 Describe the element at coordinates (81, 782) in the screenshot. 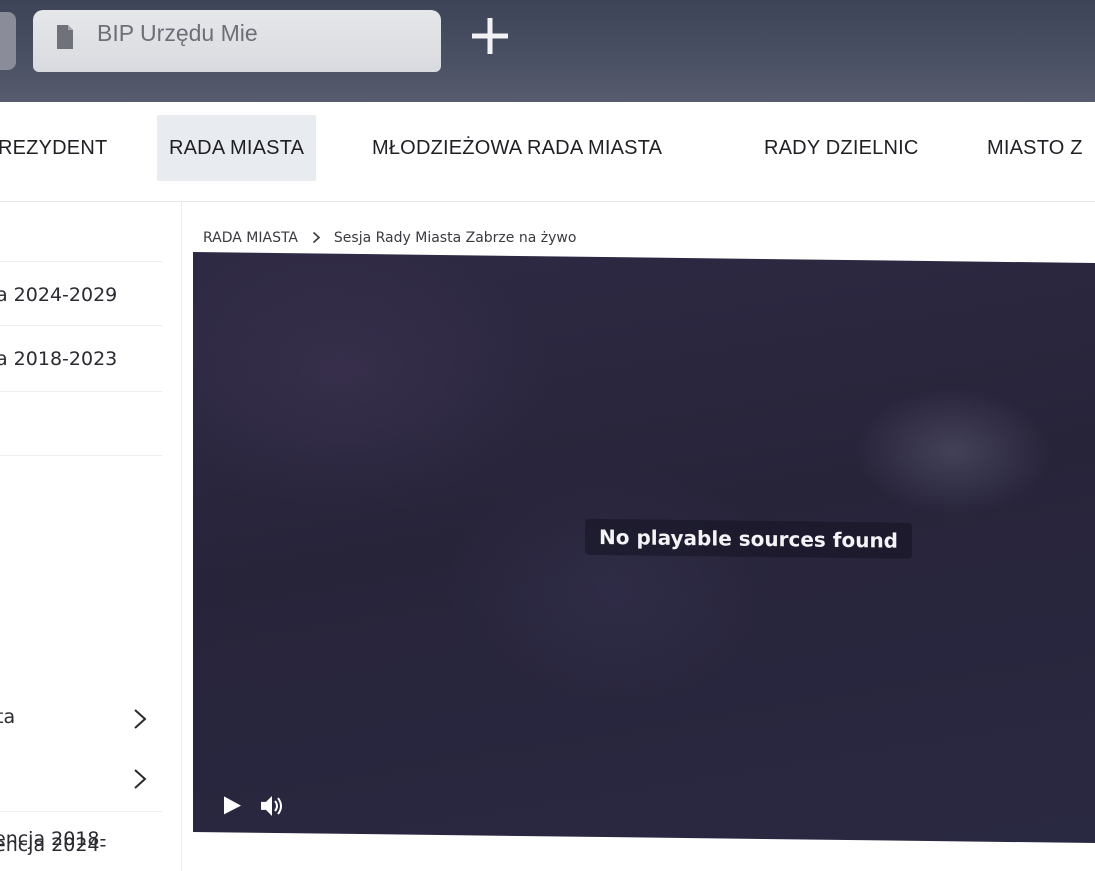

I see `sidebar-item-submenu` at that location.